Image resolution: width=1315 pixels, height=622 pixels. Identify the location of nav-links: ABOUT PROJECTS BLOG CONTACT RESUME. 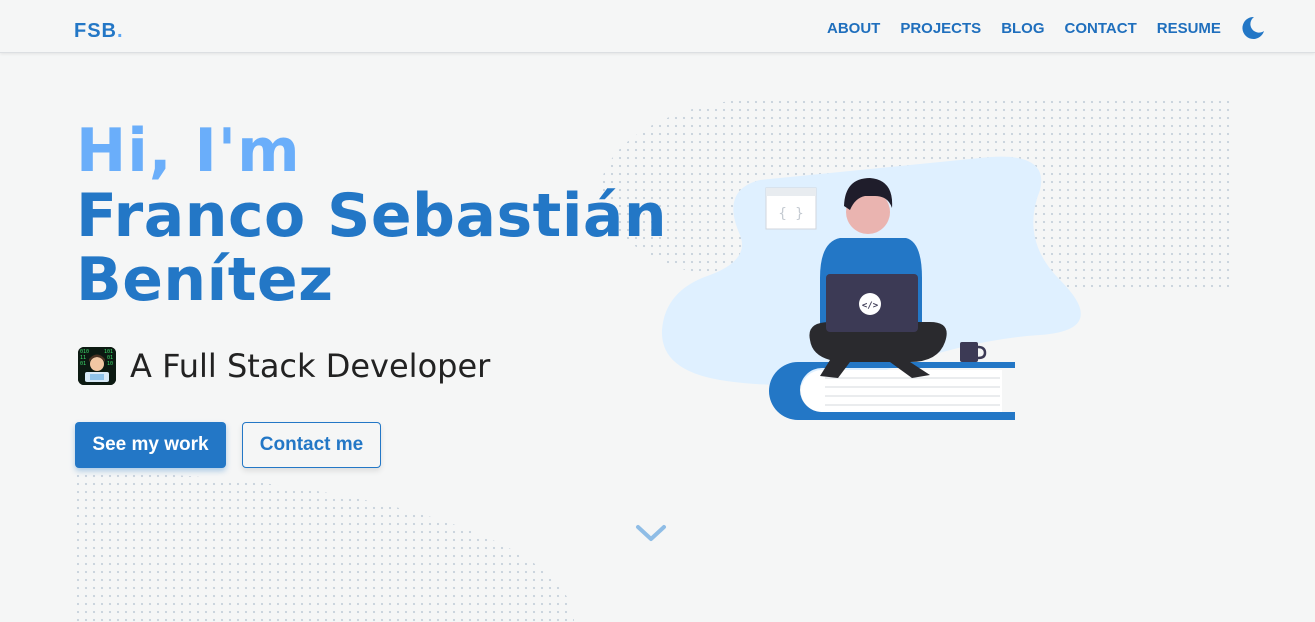
(1034, 29).